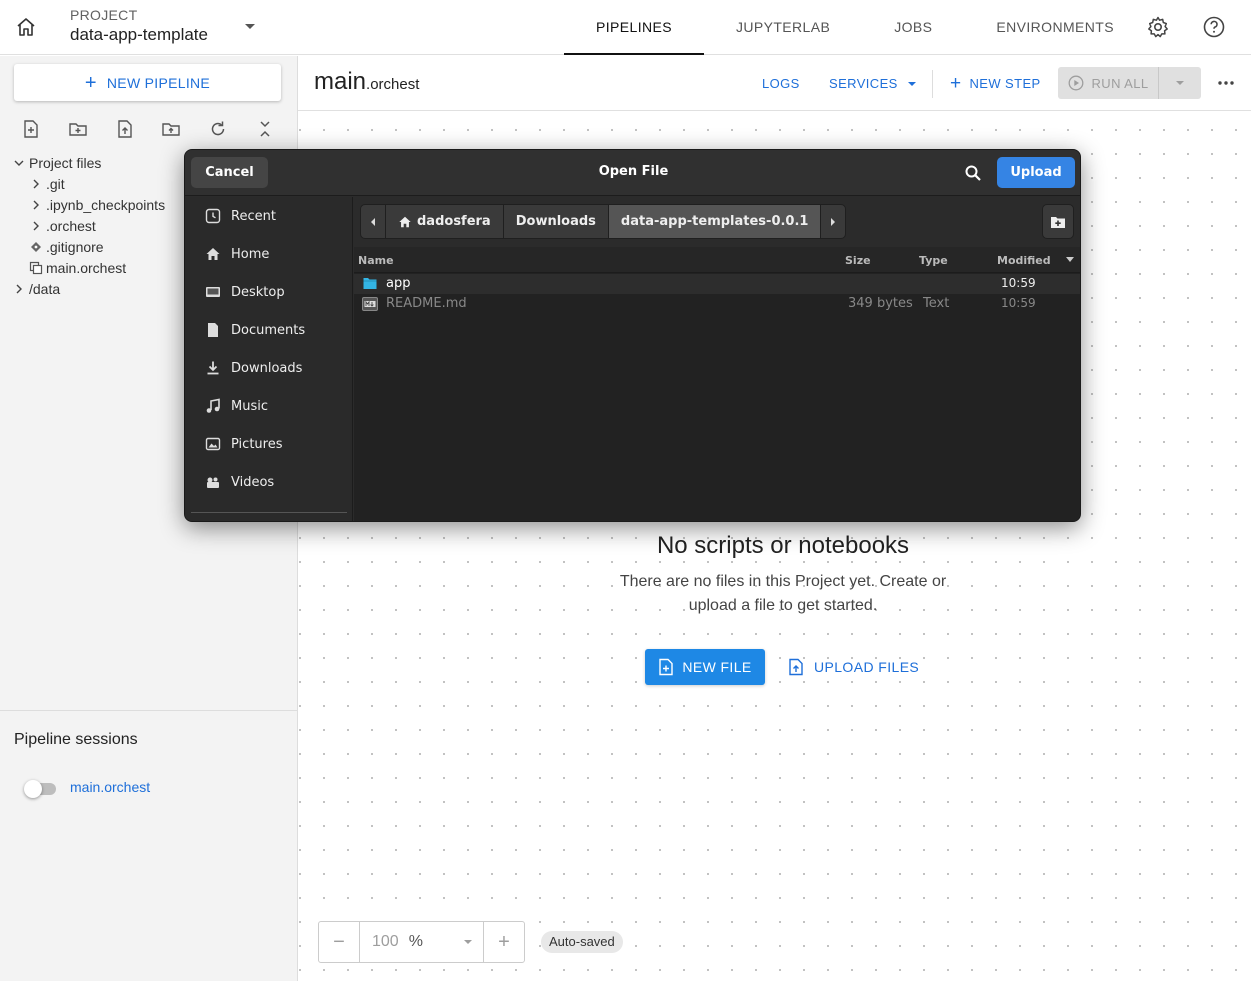 This screenshot has height=981, width=1251. Describe the element at coordinates (504, 942) in the screenshot. I see `zoom-in-button: +` at that location.